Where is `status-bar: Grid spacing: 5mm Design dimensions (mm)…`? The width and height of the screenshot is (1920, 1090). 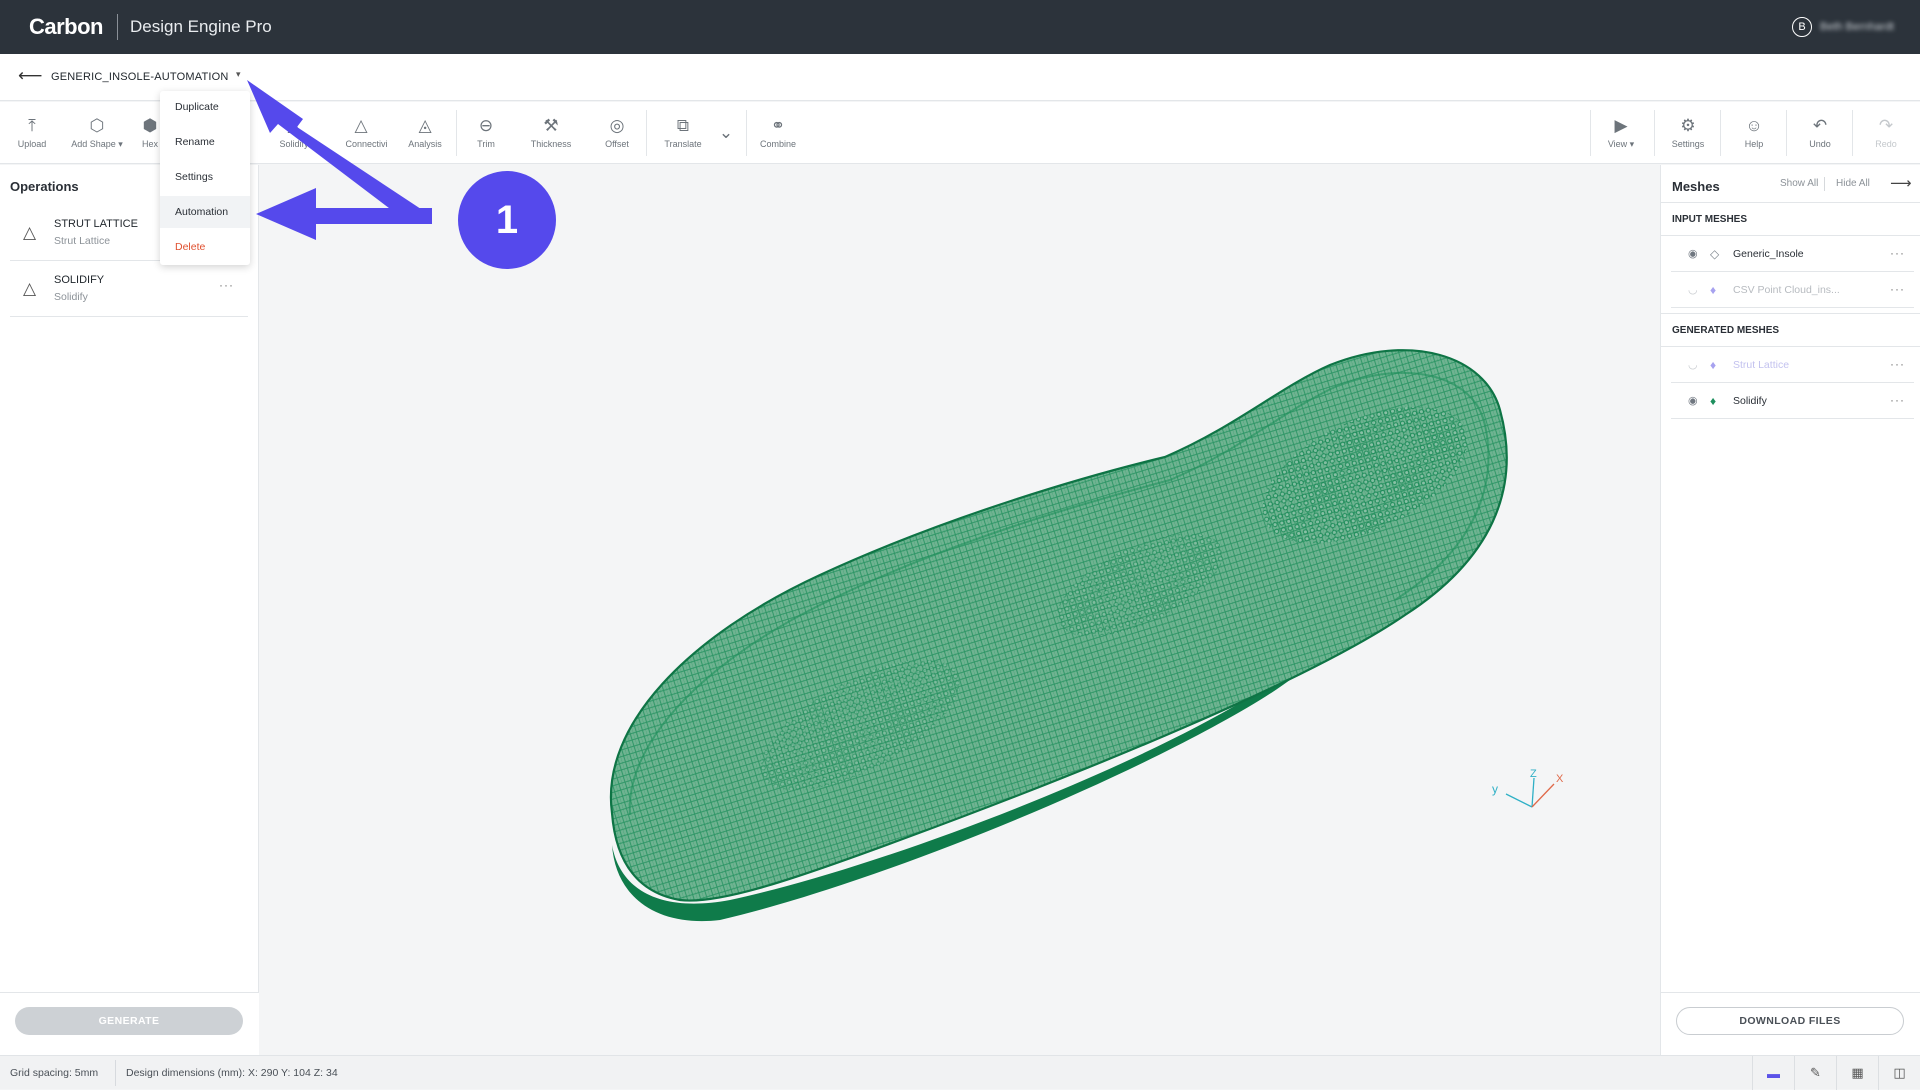
status-bar: Grid spacing: 5mm Design dimensions (mm)… is located at coordinates (960, 1072).